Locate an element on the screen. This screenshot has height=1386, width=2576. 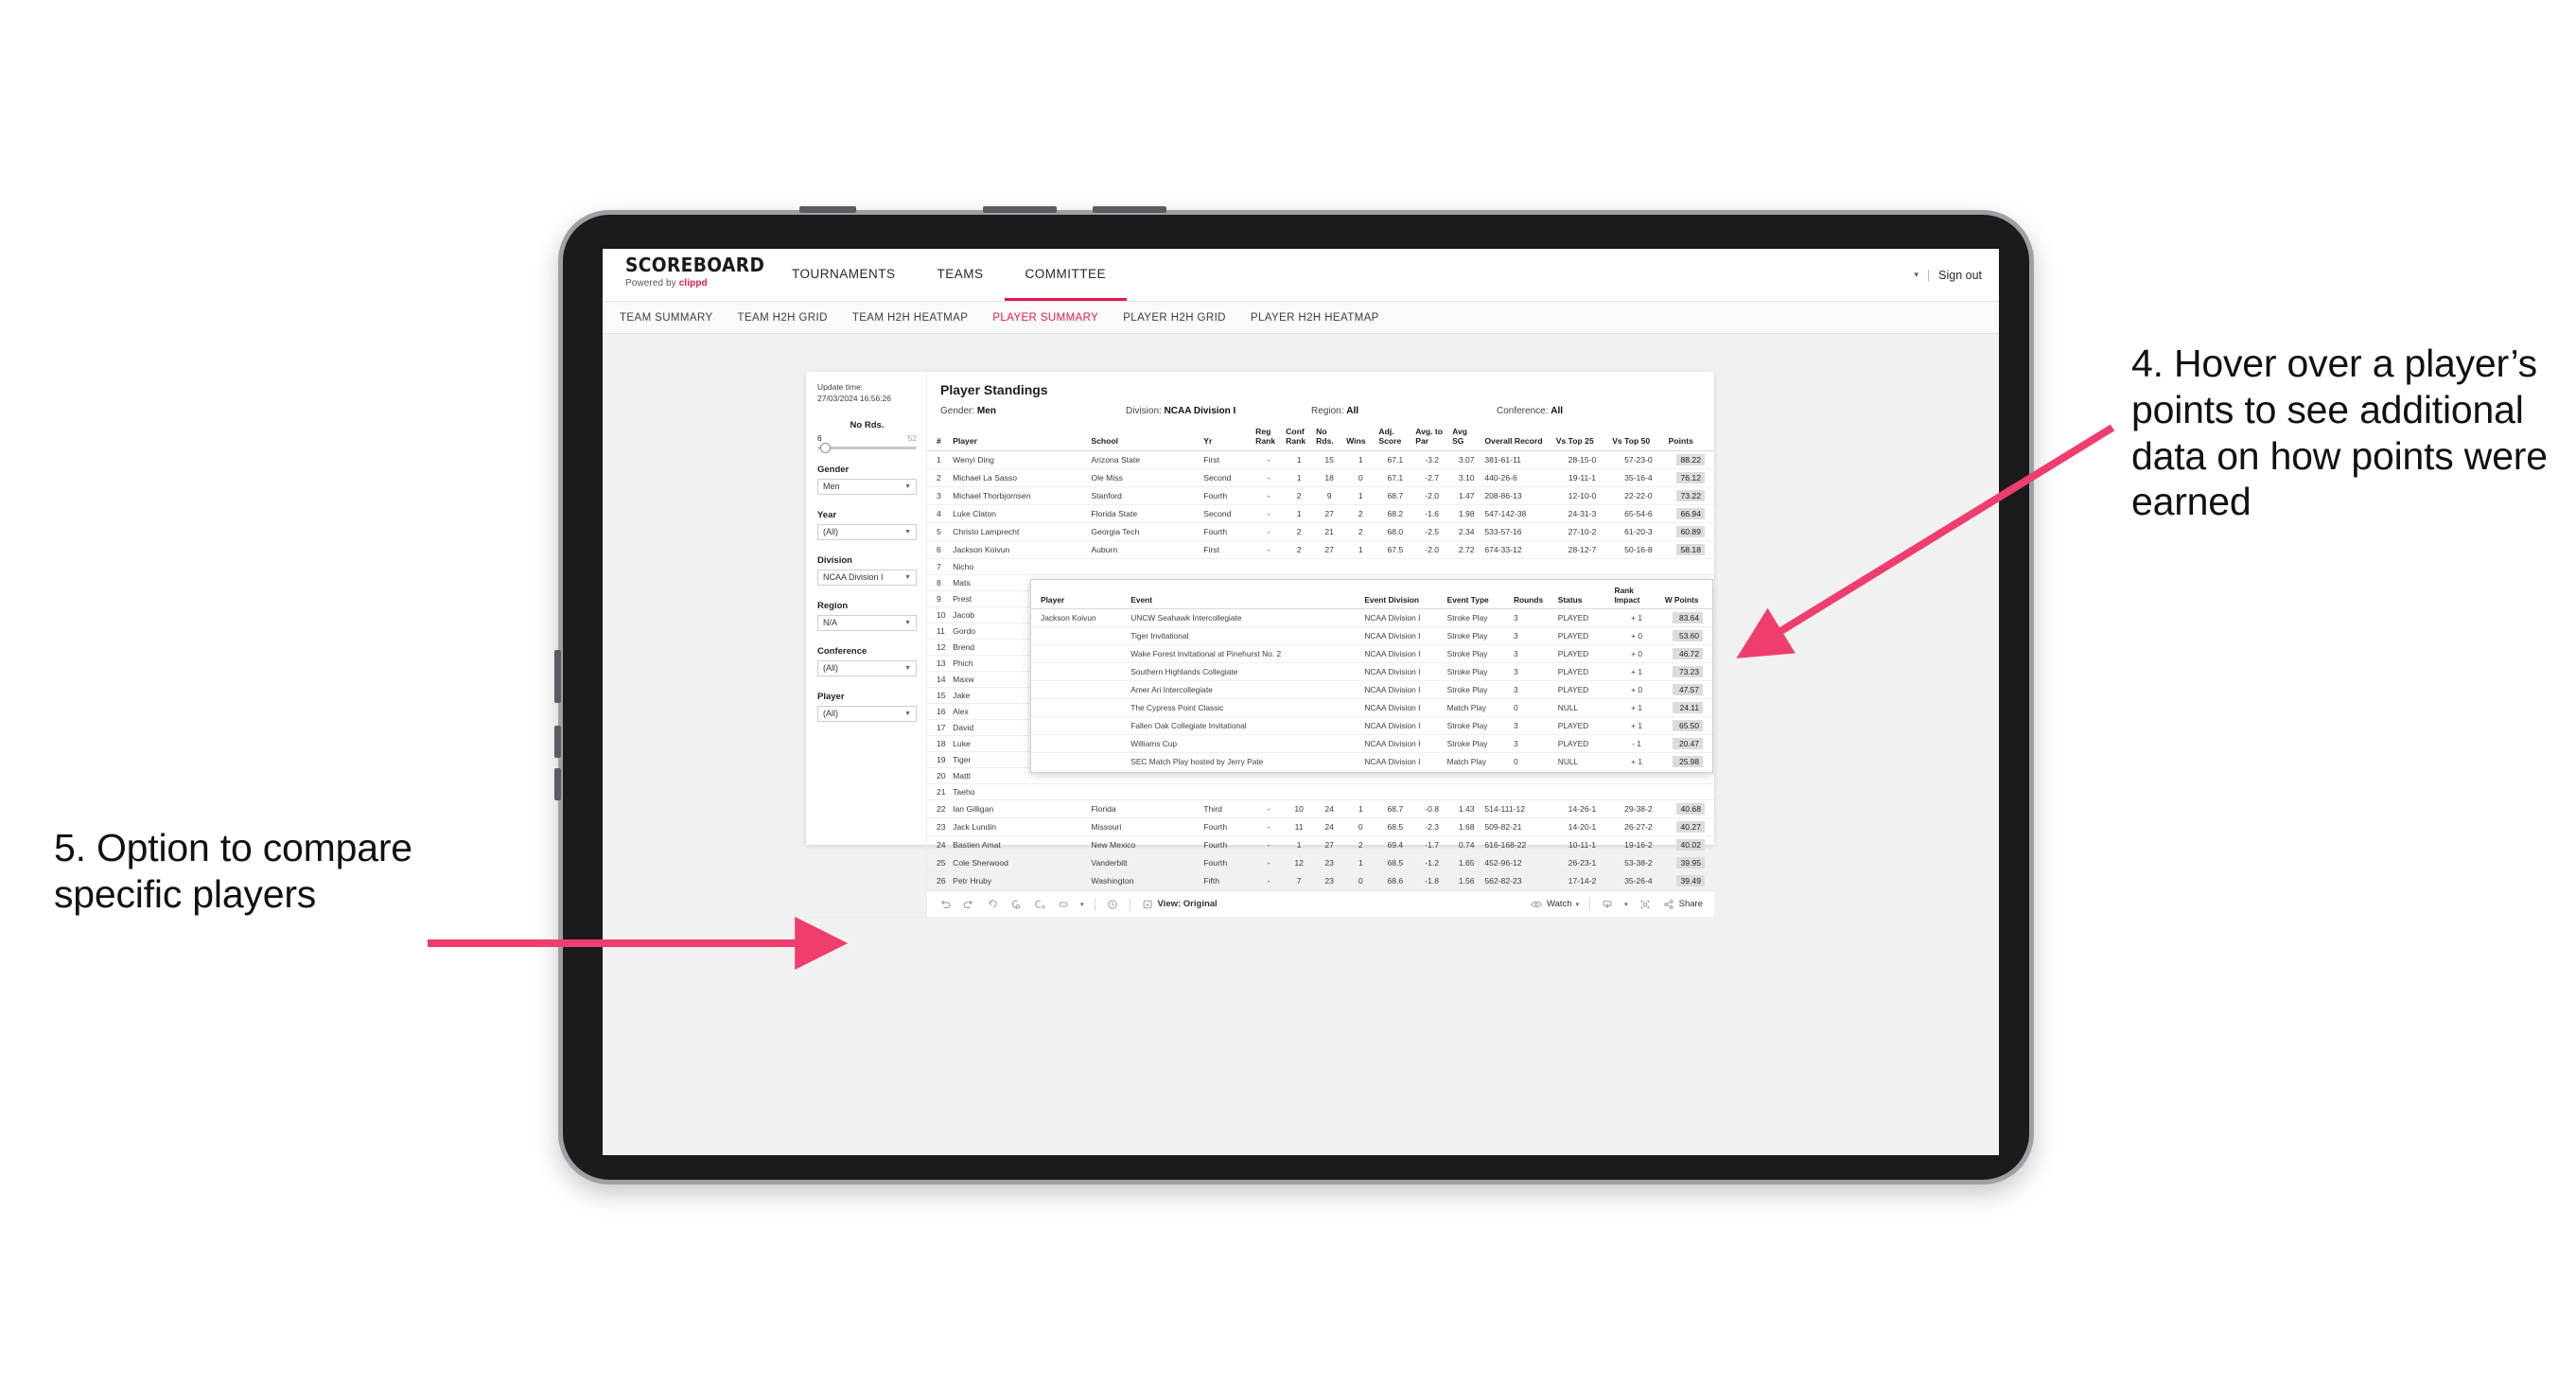
tt-rank-impact-line1: Rank is located at coordinates (1624, 590).